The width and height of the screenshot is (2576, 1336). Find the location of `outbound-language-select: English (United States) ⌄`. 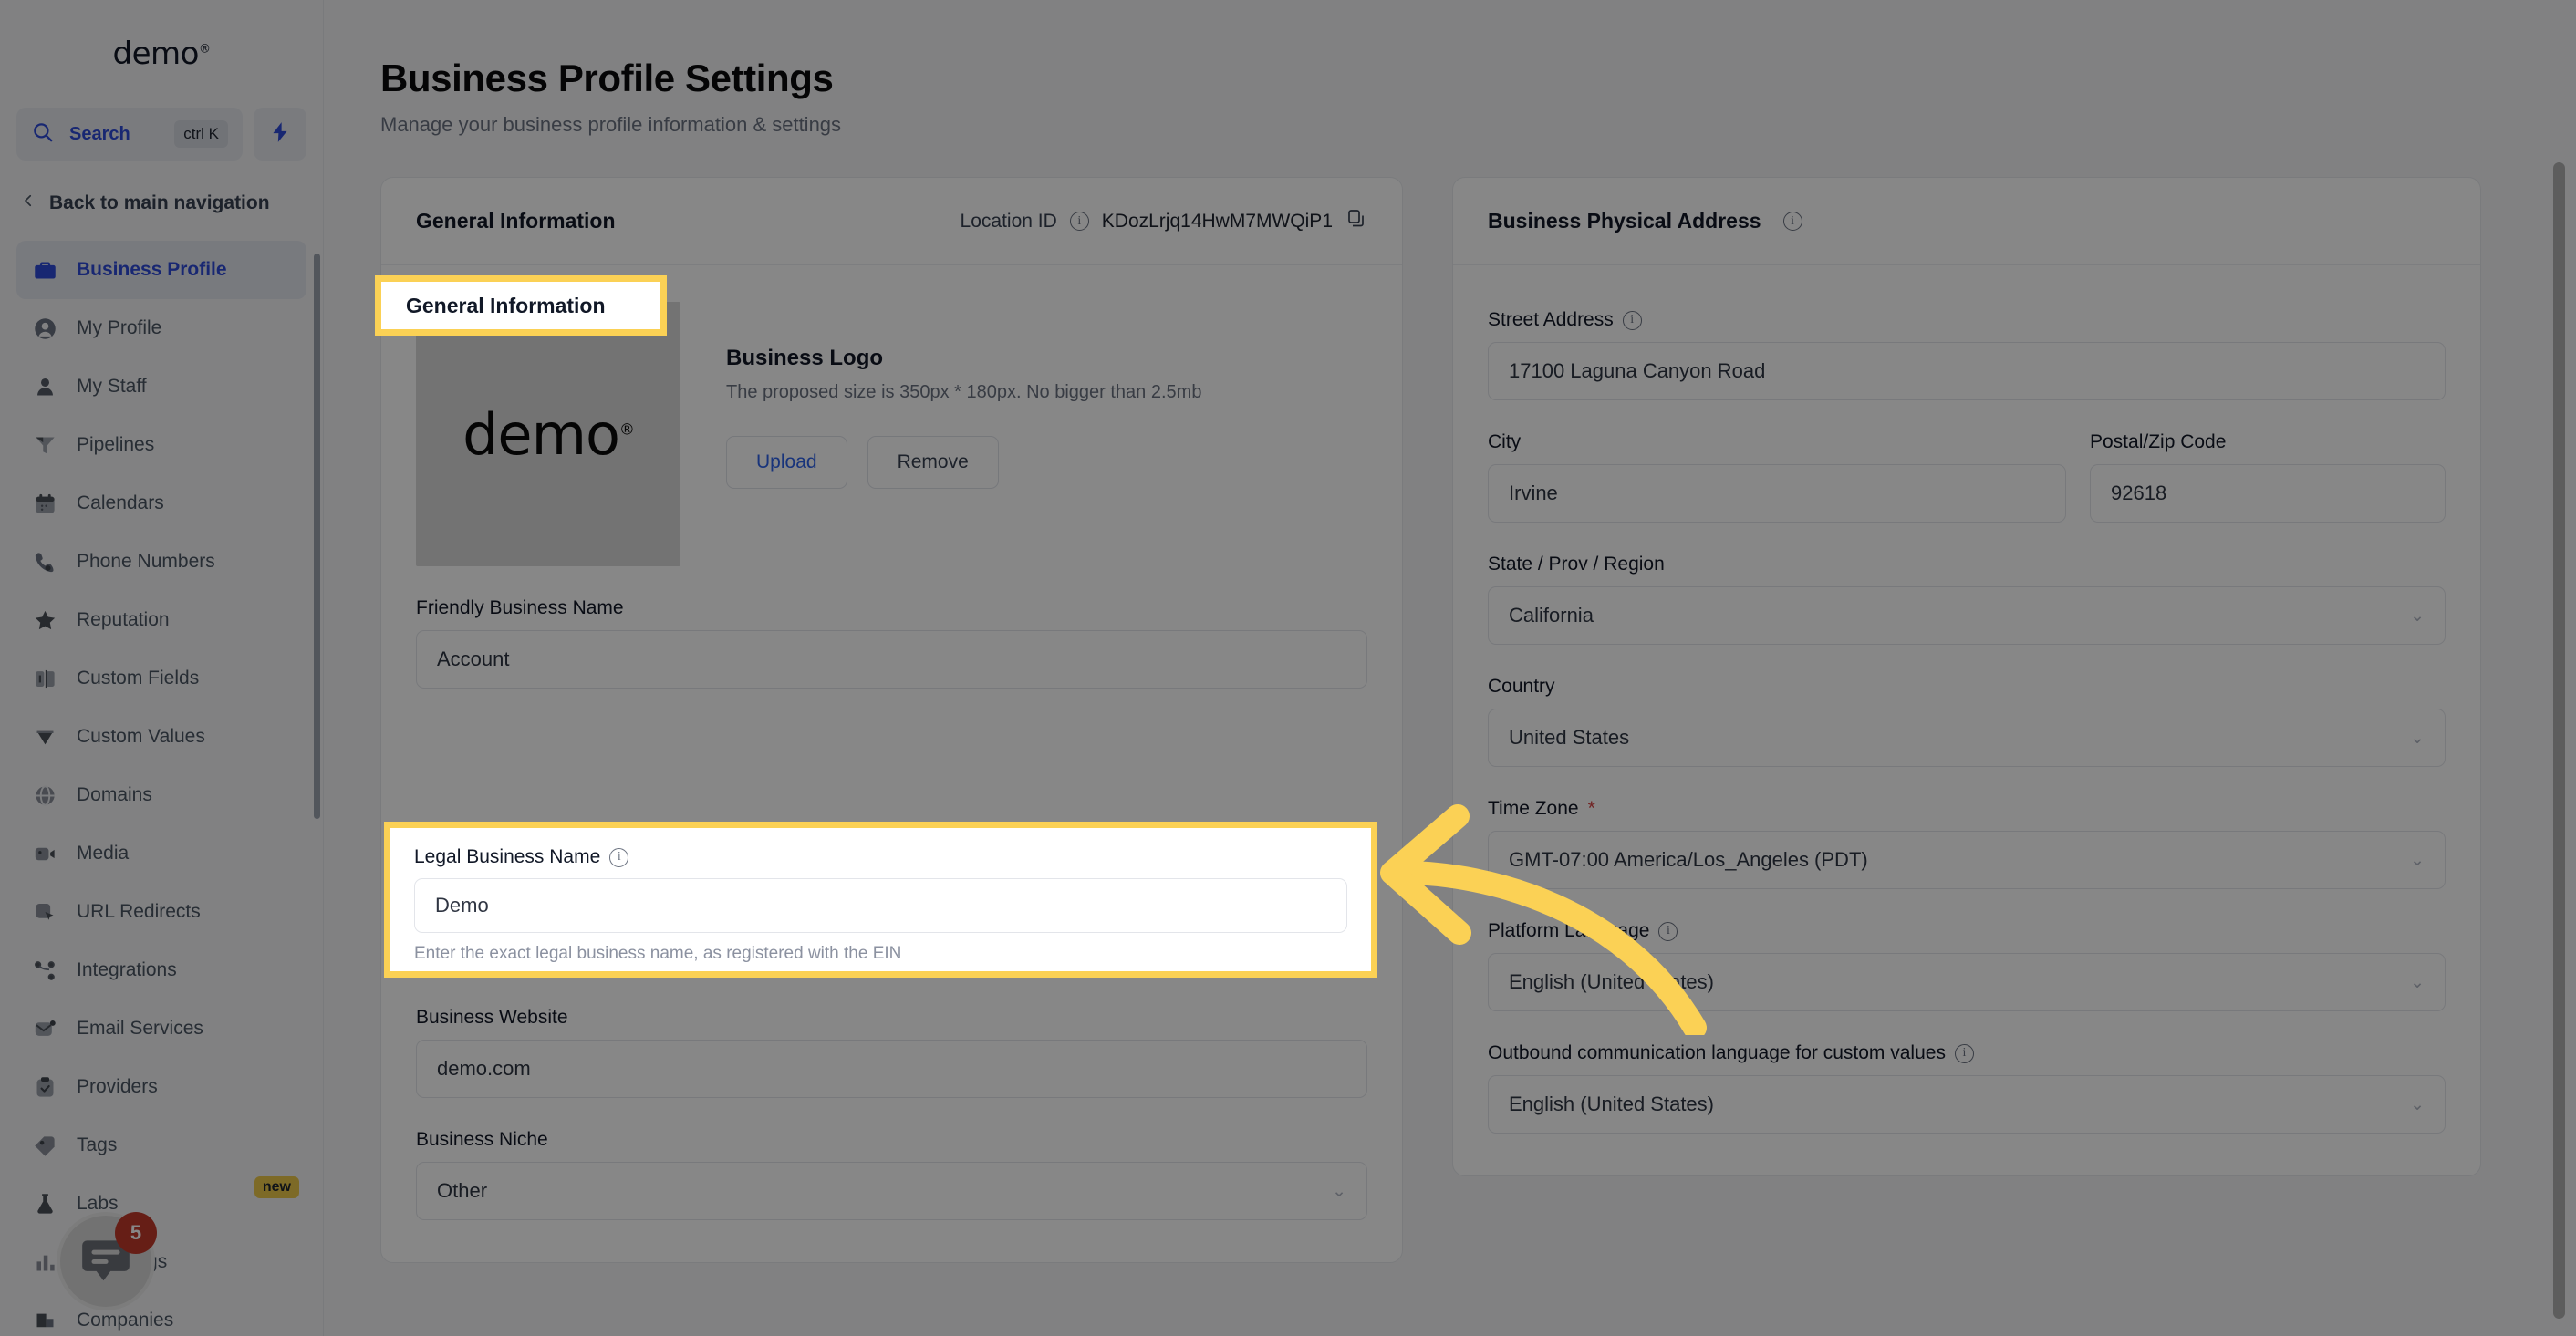

outbound-language-select: English (United States) ⌄ is located at coordinates (1967, 1105).